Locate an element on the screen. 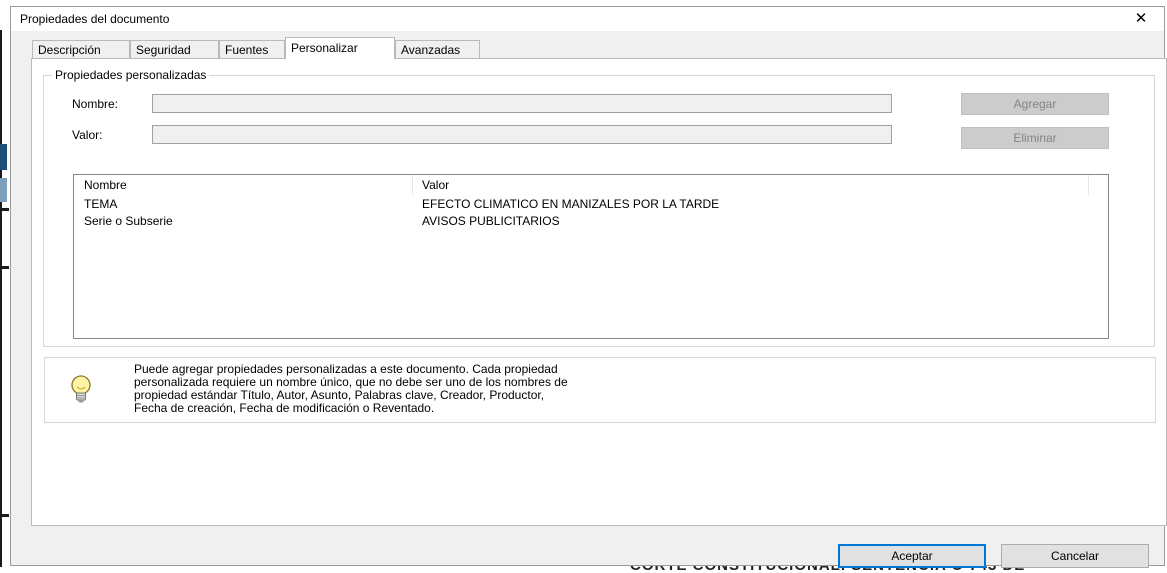 This screenshot has height=573, width=1167. tab-personalizar: Personalizar is located at coordinates (340, 48).